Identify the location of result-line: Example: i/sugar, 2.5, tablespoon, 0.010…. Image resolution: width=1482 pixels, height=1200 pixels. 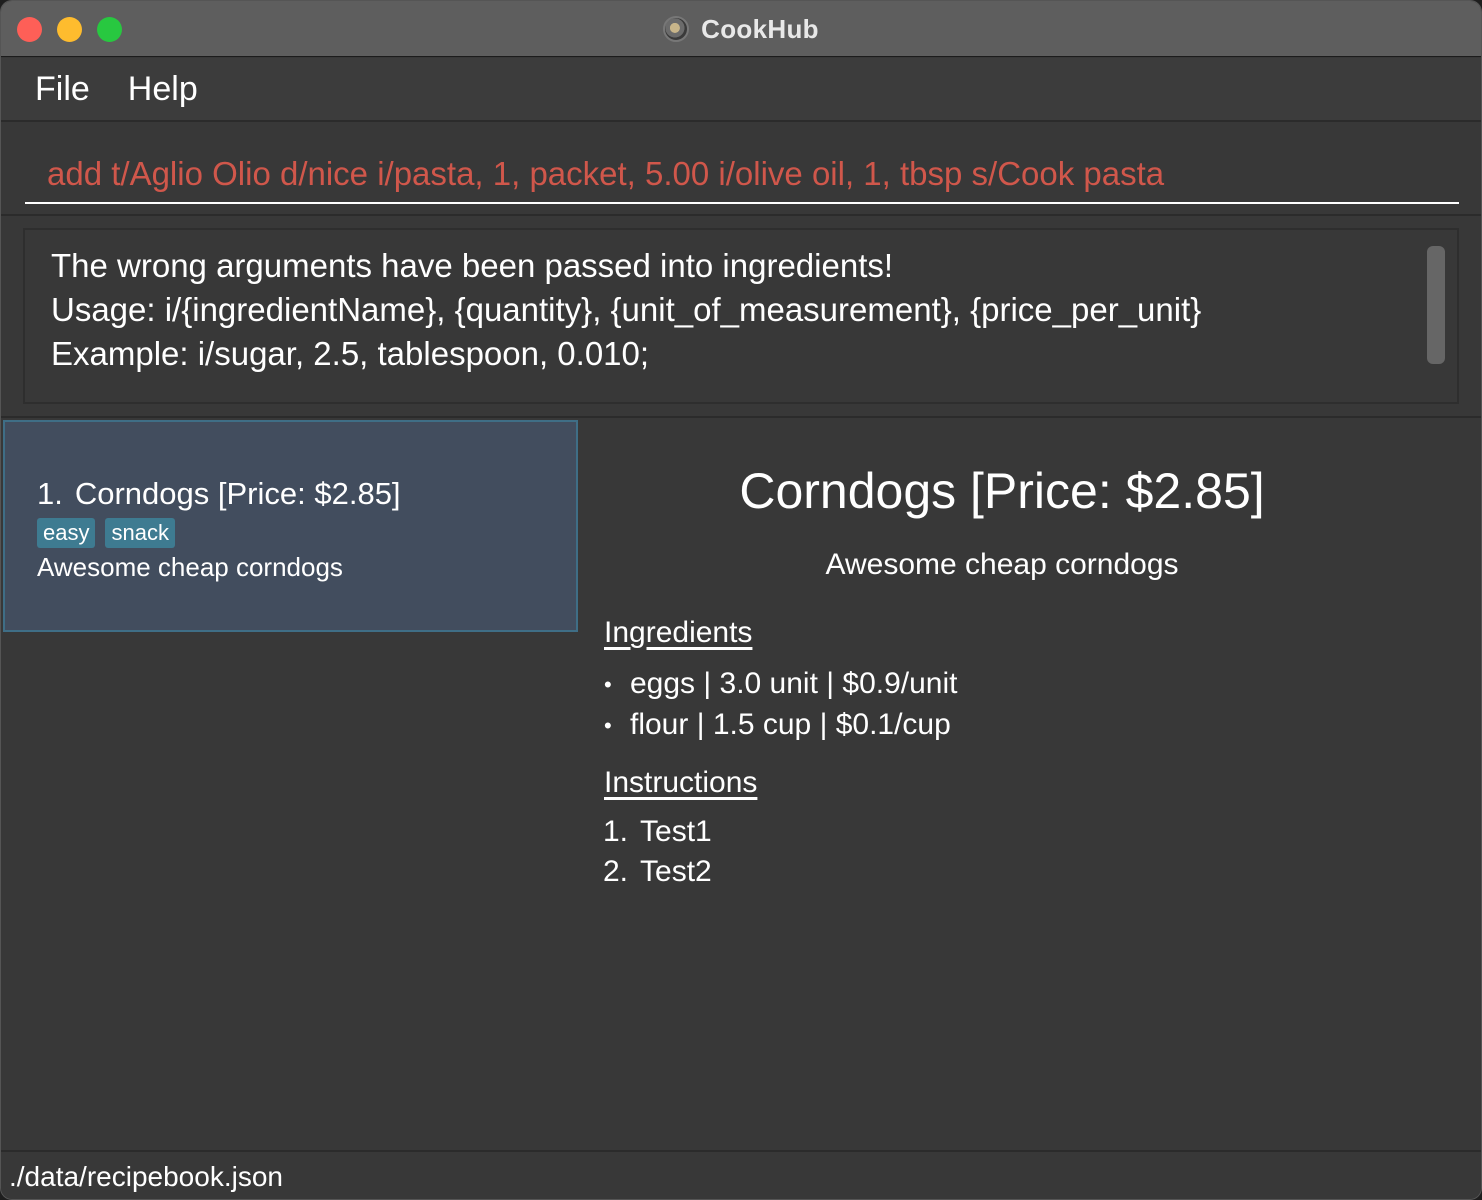
(350, 353).